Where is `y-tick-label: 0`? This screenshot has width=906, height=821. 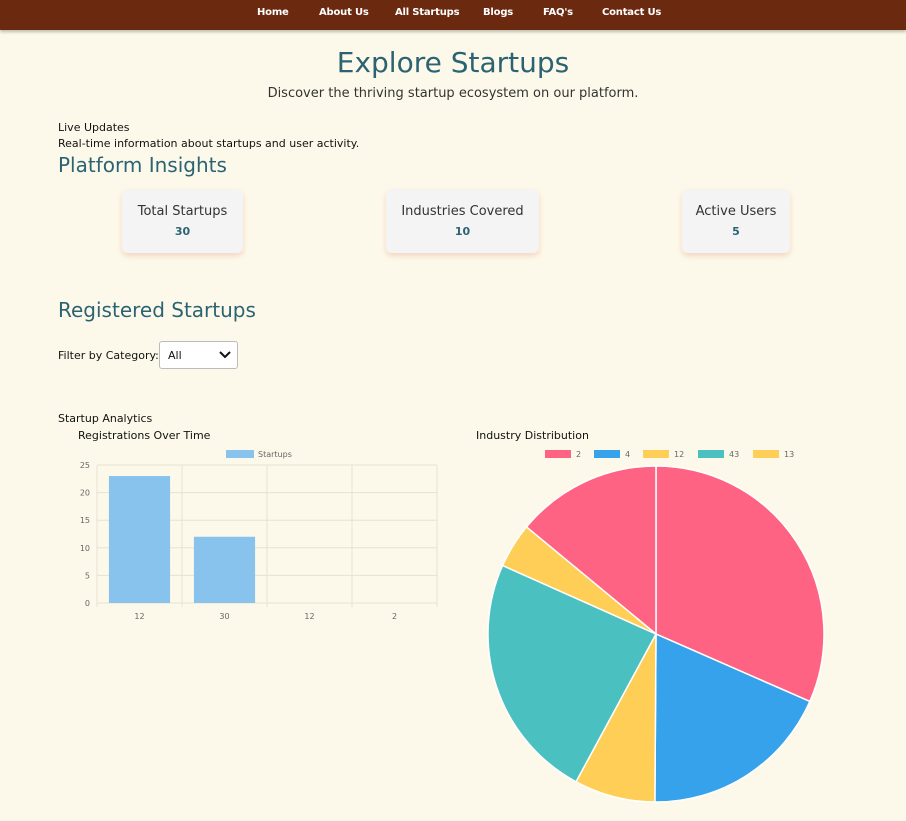 y-tick-label: 0 is located at coordinates (87, 603).